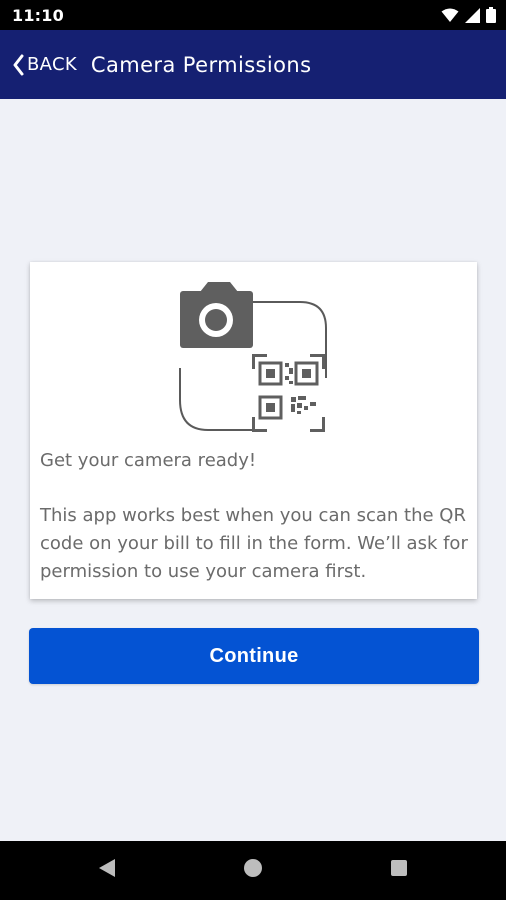  What do you see at coordinates (253, 15) in the screenshot?
I see `status-bar: 11:10` at bounding box center [253, 15].